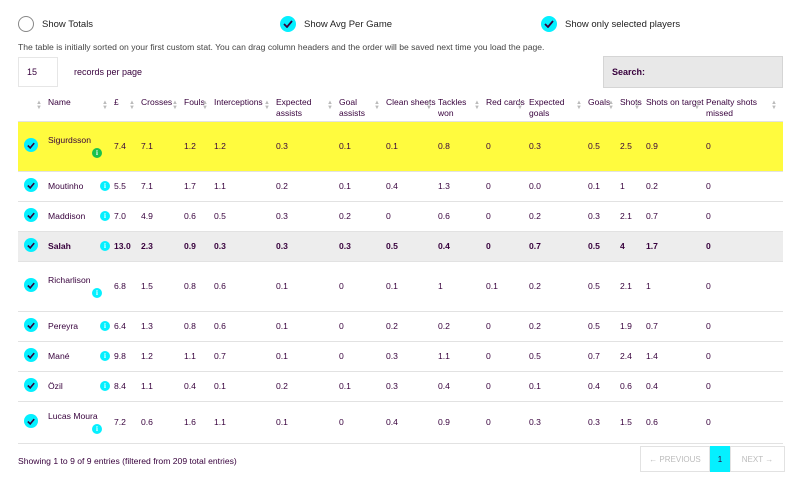 The height and width of the screenshot is (491, 800). I want to click on player-name-cell: Mané i, so click(81, 356).